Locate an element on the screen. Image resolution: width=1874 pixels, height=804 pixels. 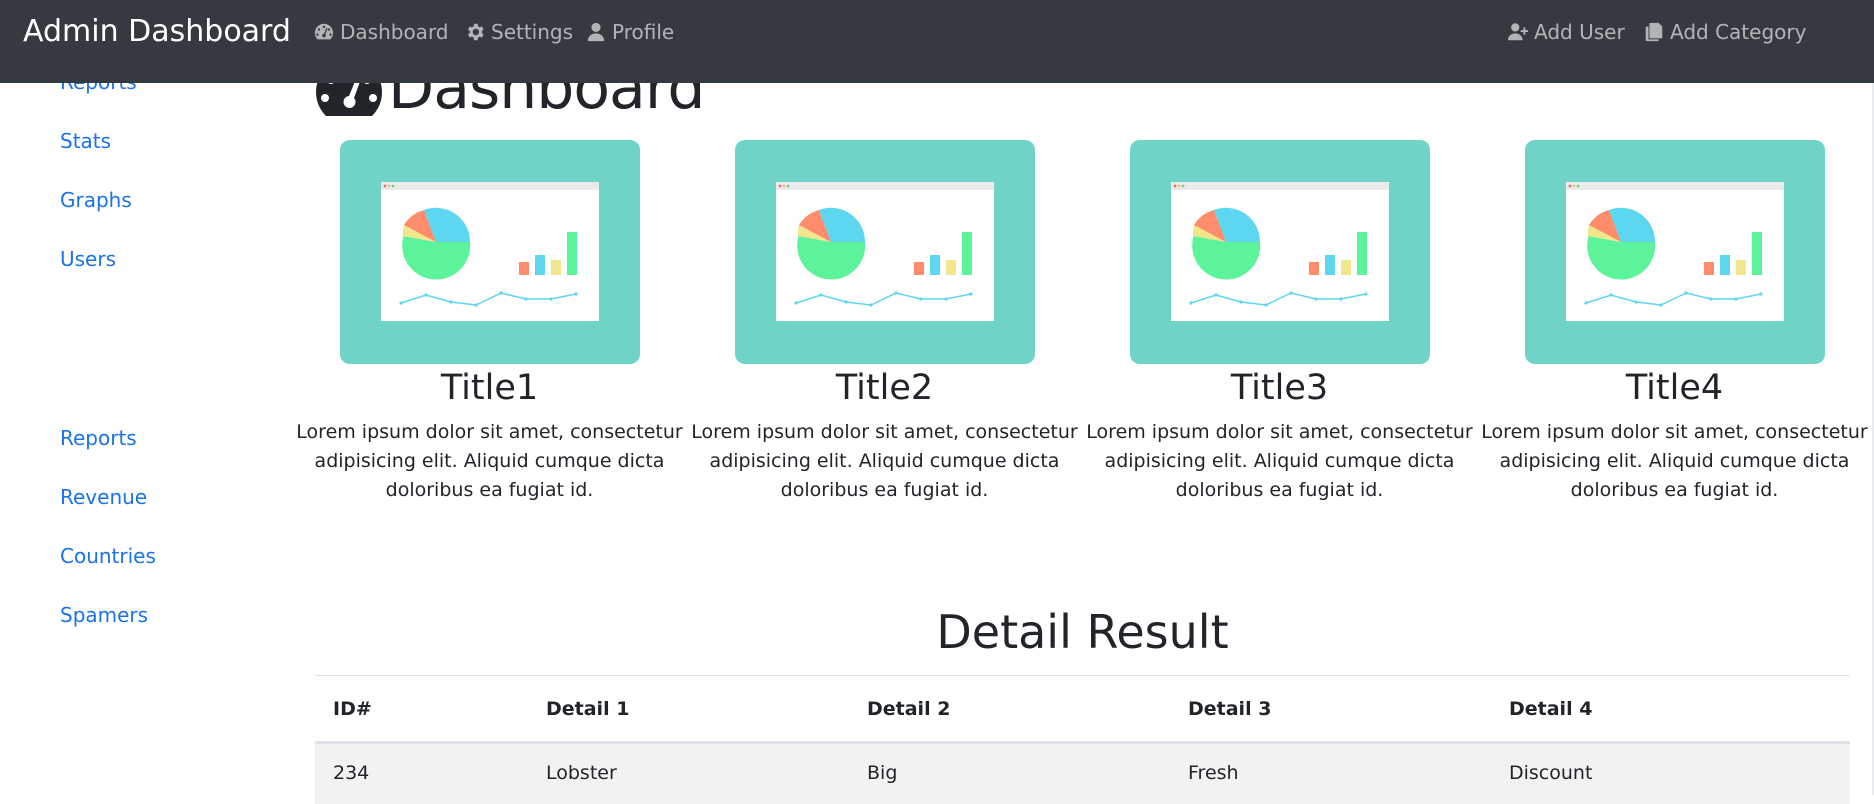
table-cell: Fresh is located at coordinates (1213, 773).